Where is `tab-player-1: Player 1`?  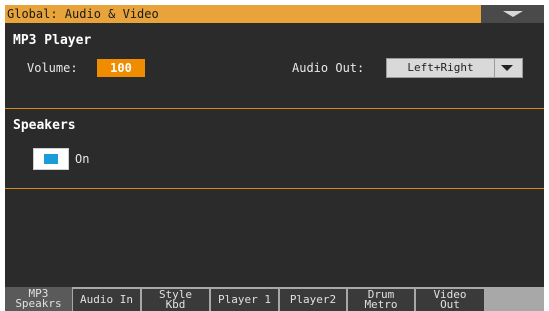 tab-player-1: Player 1 is located at coordinates (244, 300).